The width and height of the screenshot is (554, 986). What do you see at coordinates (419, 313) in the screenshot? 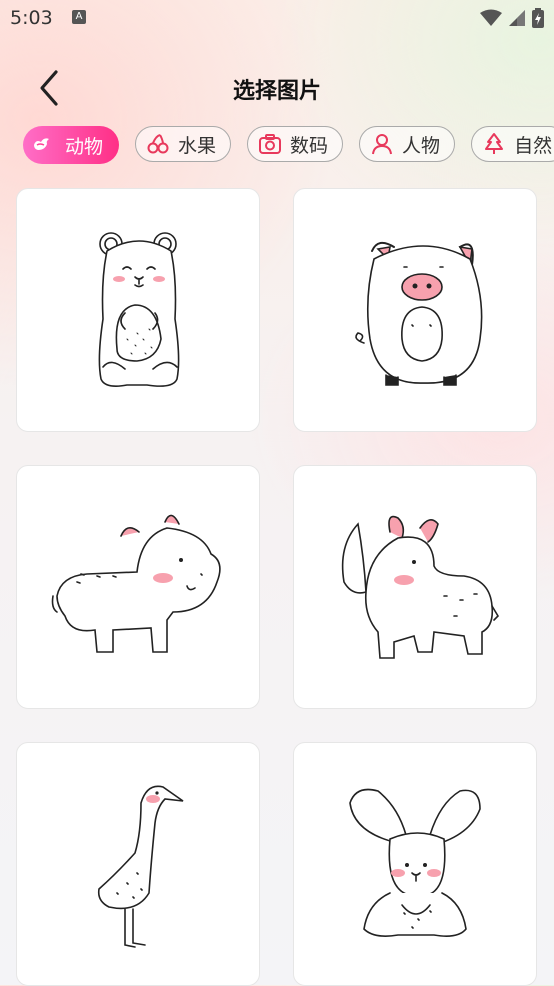
I see `pig-illustration` at bounding box center [419, 313].